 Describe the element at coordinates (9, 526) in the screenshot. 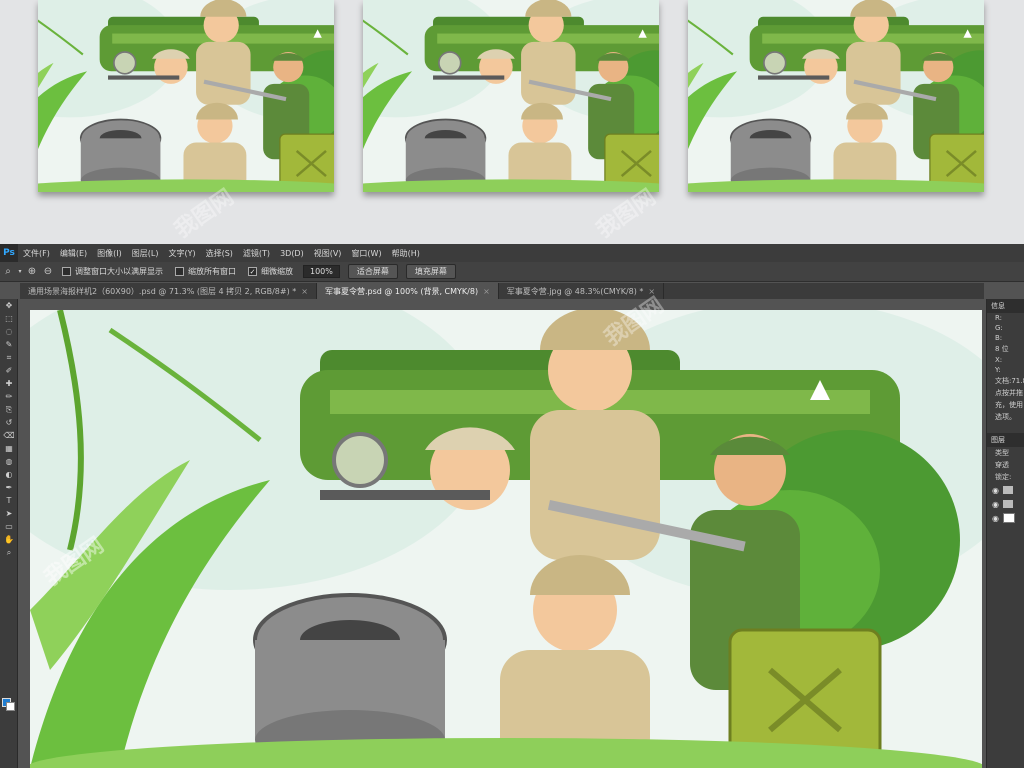

I see `shape-icon: ▭` at that location.